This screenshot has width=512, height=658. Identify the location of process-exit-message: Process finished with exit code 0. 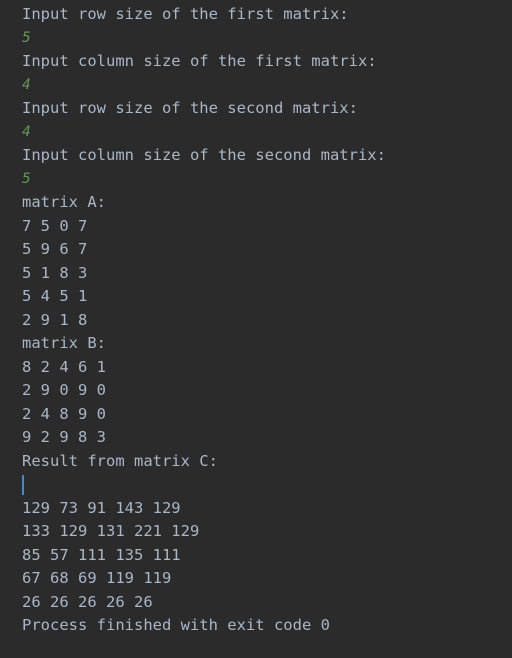
(176, 625).